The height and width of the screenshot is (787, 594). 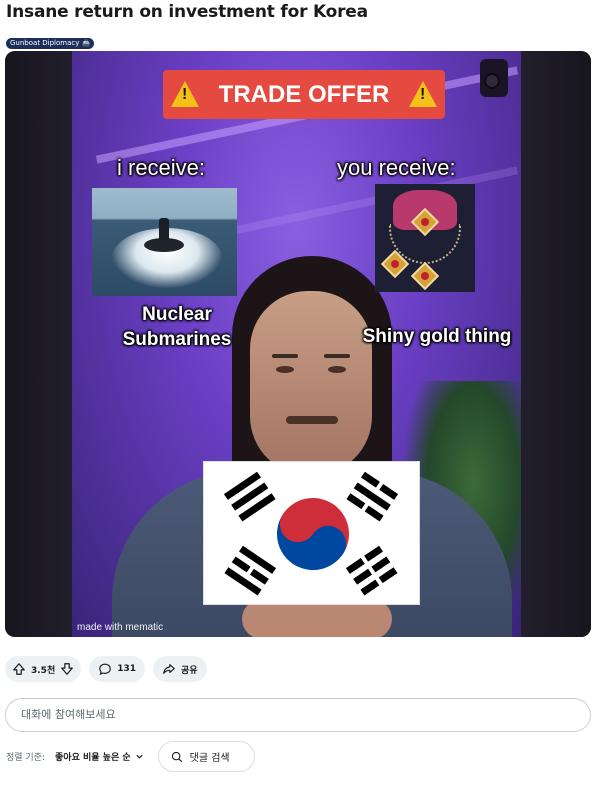 I want to click on trigram-ri, so click(x=250, y=571).